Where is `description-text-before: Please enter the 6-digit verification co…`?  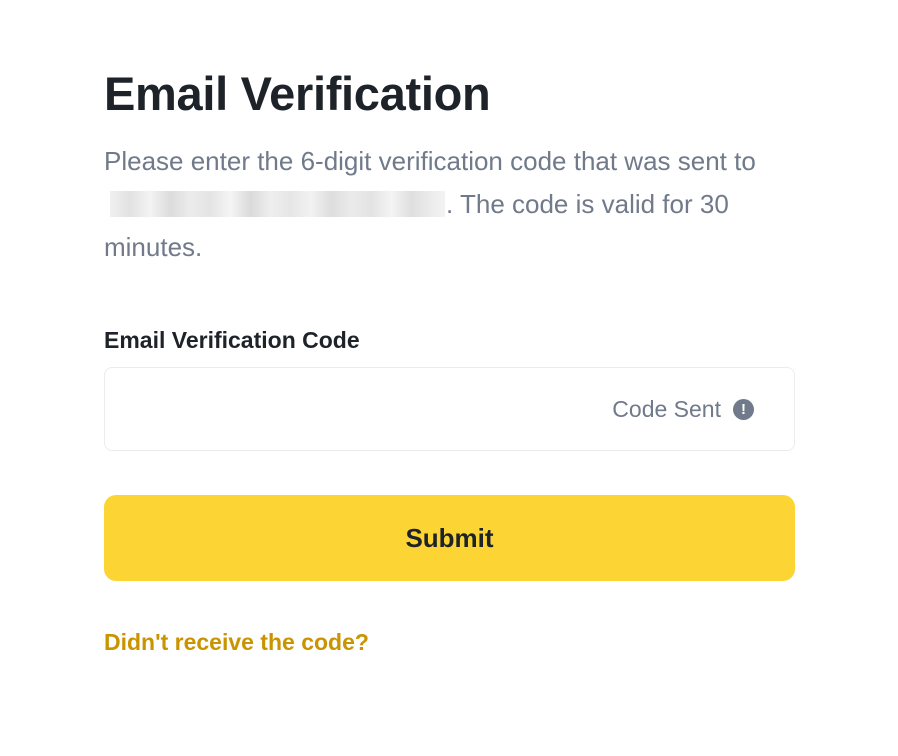
description-text-before: Please enter the 6-digit verification co… is located at coordinates (430, 161).